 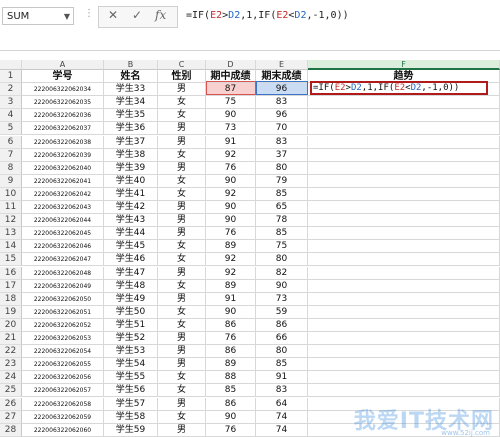 I want to click on table-cell: 222006322062037, so click(x=63, y=129).